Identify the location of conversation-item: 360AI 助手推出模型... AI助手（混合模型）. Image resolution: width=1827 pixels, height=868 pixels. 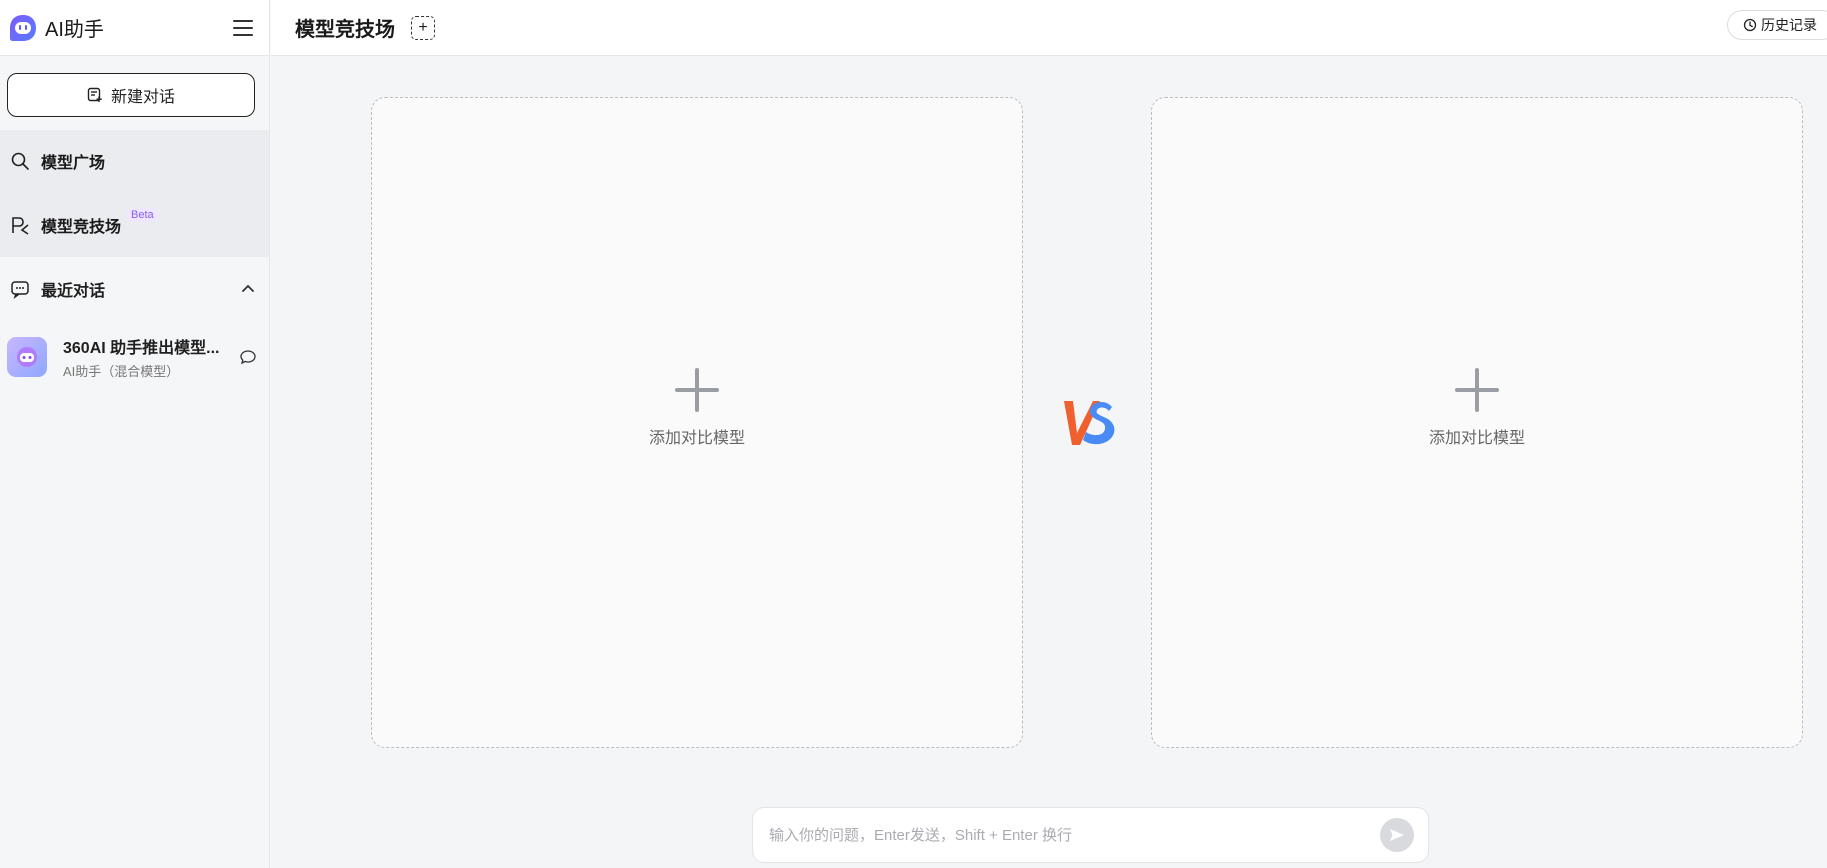
(134, 357).